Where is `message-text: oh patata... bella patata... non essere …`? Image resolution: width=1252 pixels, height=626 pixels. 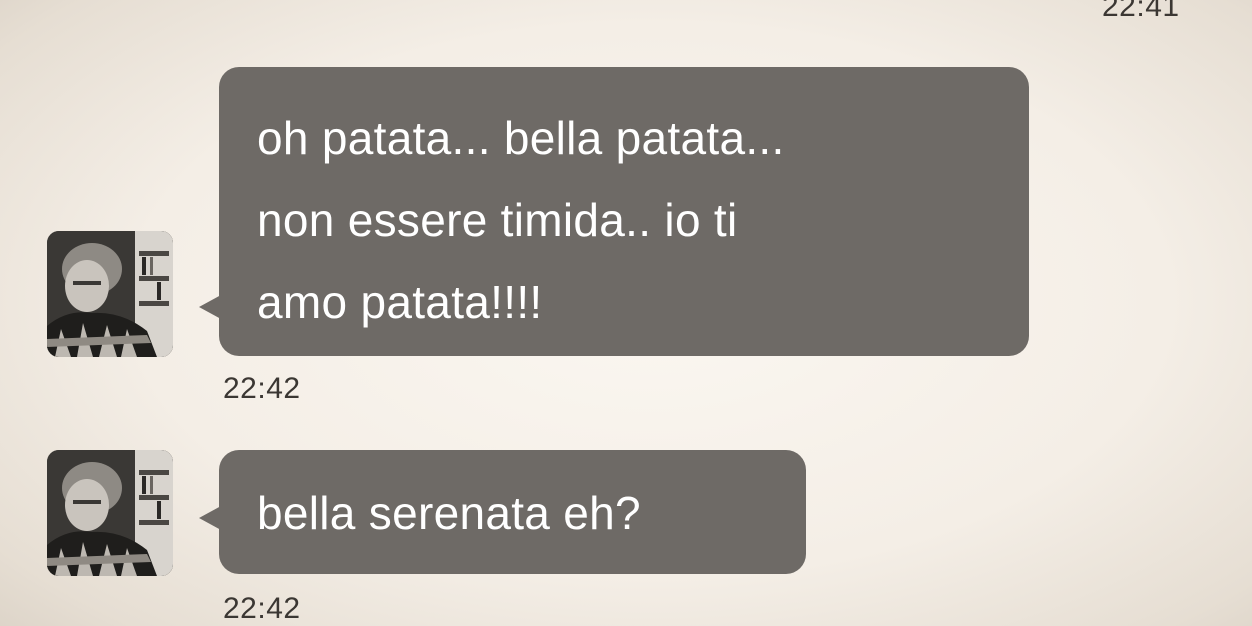 message-text: oh patata... bella patata... non essere … is located at coordinates (521, 220).